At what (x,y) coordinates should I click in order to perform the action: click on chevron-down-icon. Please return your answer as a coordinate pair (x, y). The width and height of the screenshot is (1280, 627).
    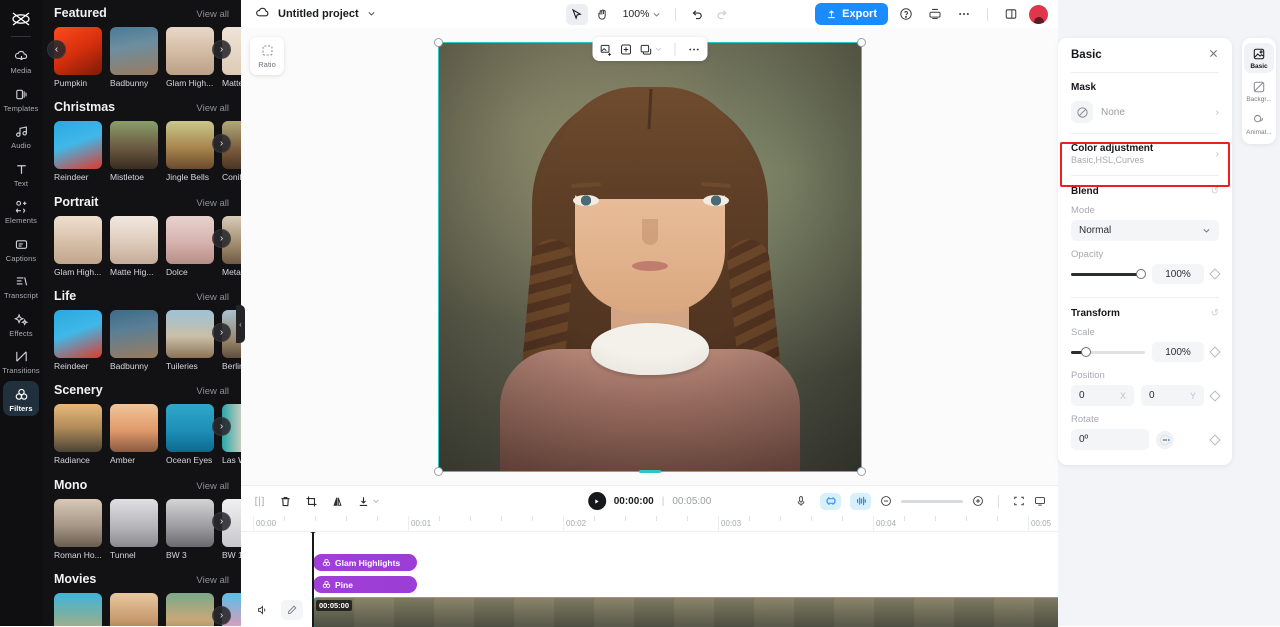
    Looking at the image, I should click on (371, 14).